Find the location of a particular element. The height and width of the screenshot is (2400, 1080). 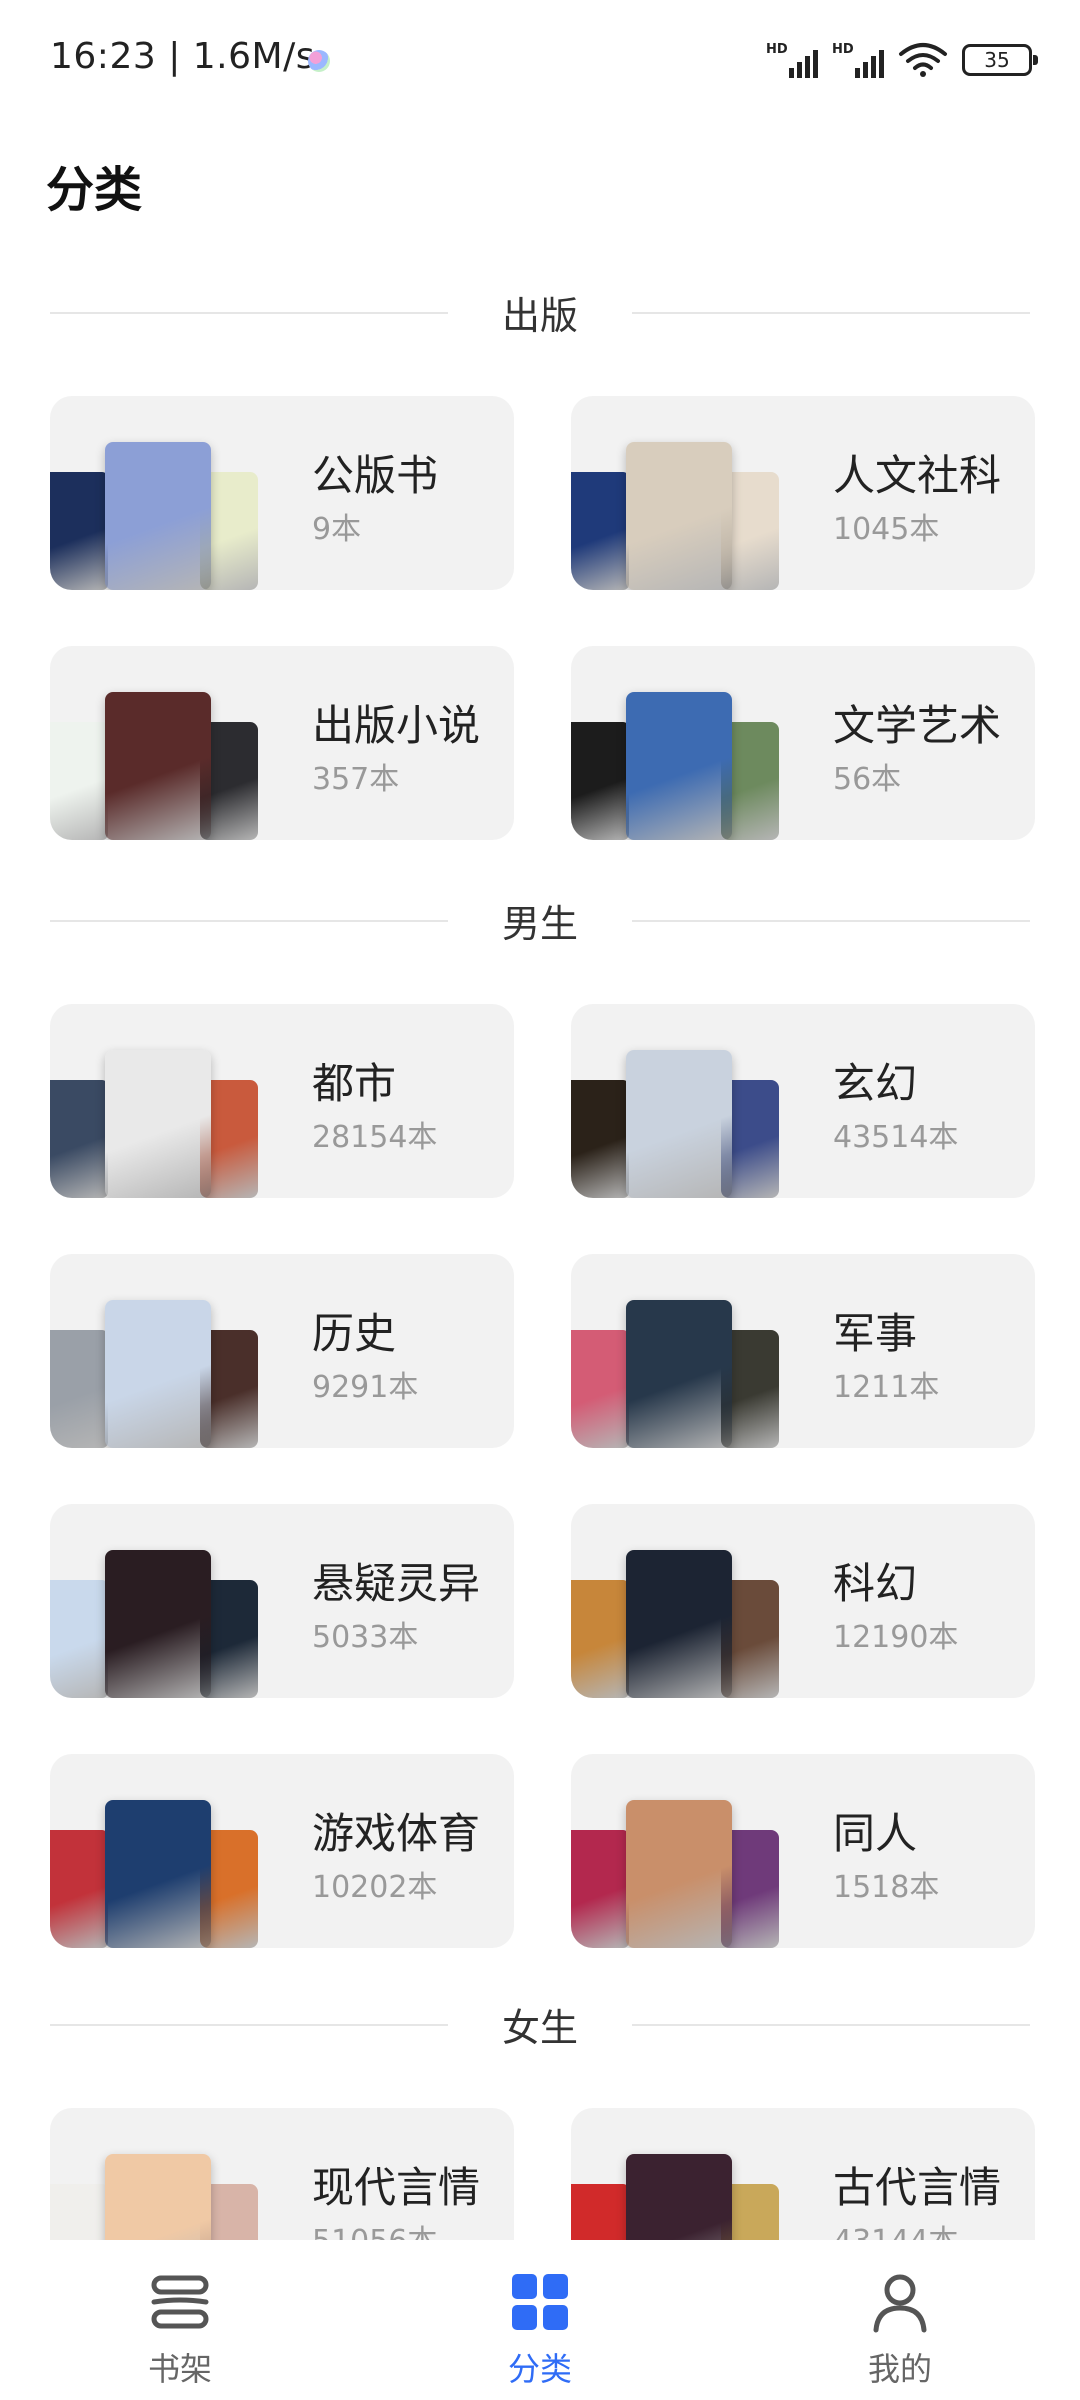

category-name: 科幻 is located at coordinates (875, 1583).